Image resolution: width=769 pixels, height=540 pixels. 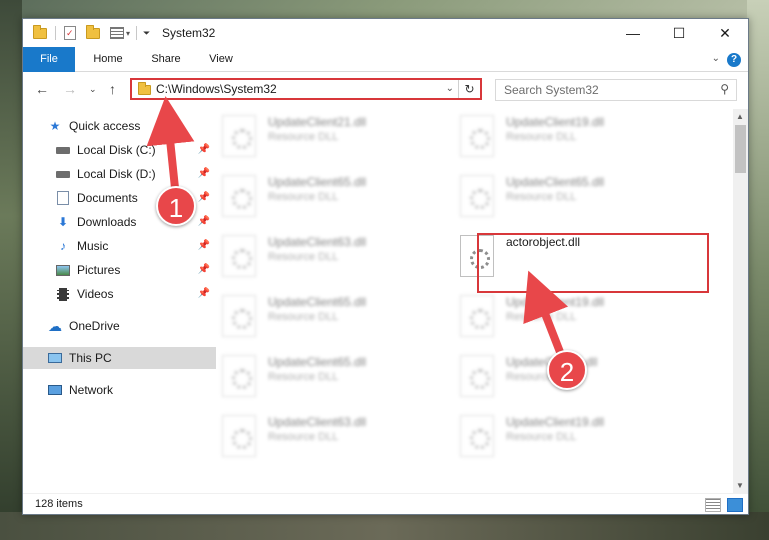 What do you see at coordinates (724, 89) in the screenshot?
I see `search-icon: ⚲` at bounding box center [724, 89].